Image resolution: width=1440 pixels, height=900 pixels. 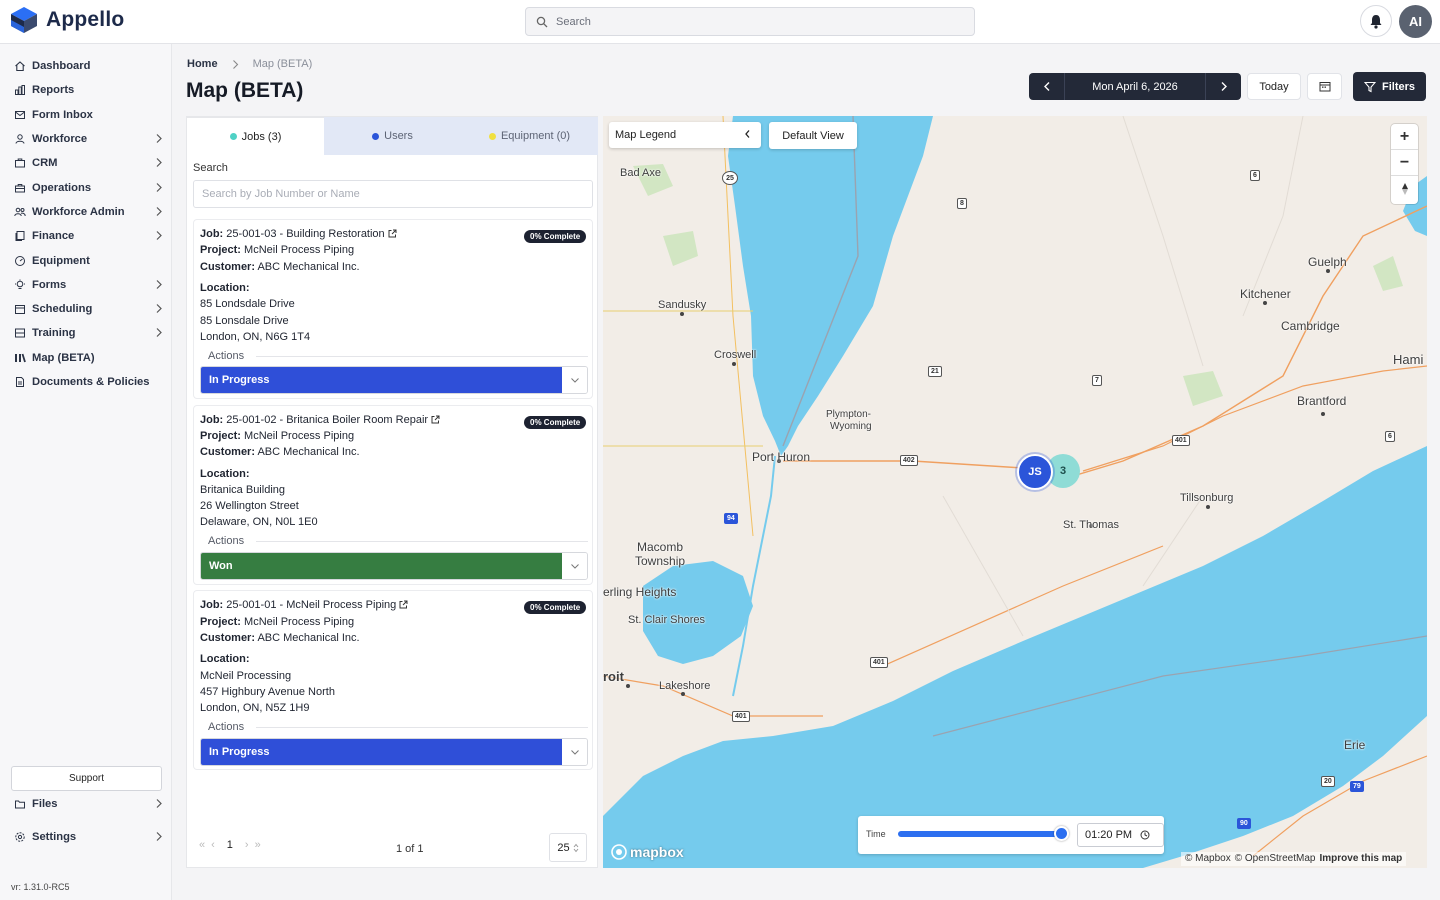 I want to click on sidebar-item-documents-policies: Documents & Policies, so click(x=86, y=382).